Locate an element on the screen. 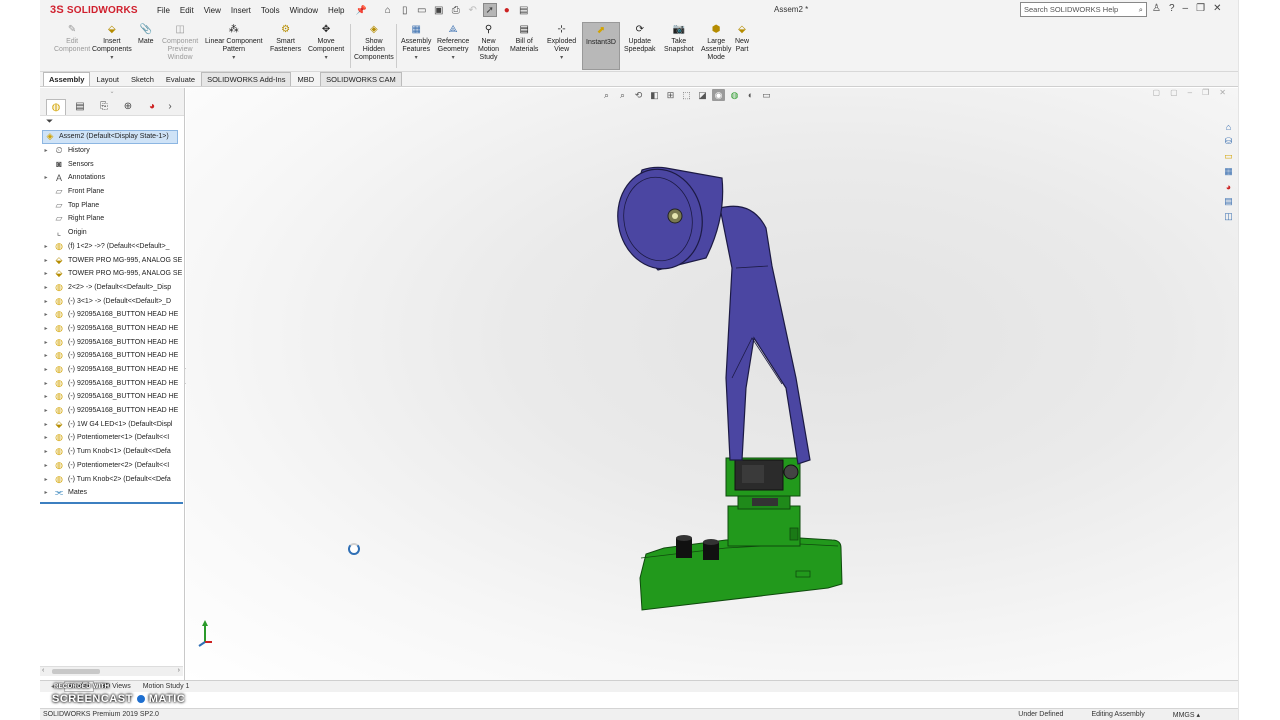 Image resolution: width=1280 pixels, height=720 pixels. menu-view: View is located at coordinates (212, 10).